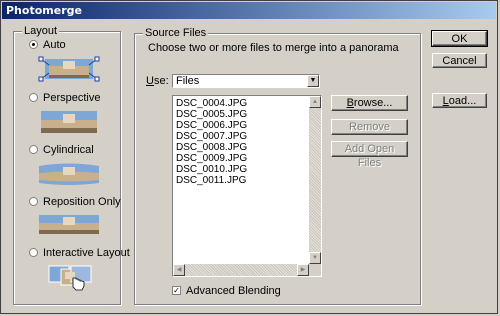 The image size is (500, 316). I want to click on list-item: DSC_0006.JPG, so click(211, 126).